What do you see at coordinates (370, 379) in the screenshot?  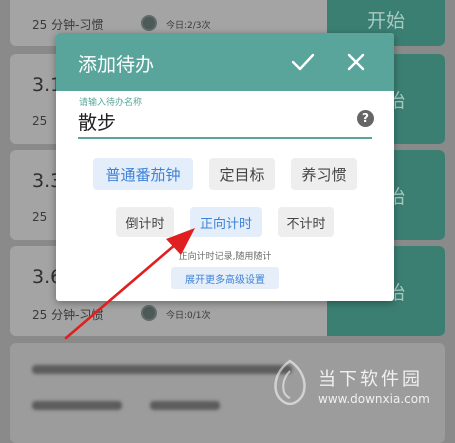 I see `watermark-title: 当下软件园` at bounding box center [370, 379].